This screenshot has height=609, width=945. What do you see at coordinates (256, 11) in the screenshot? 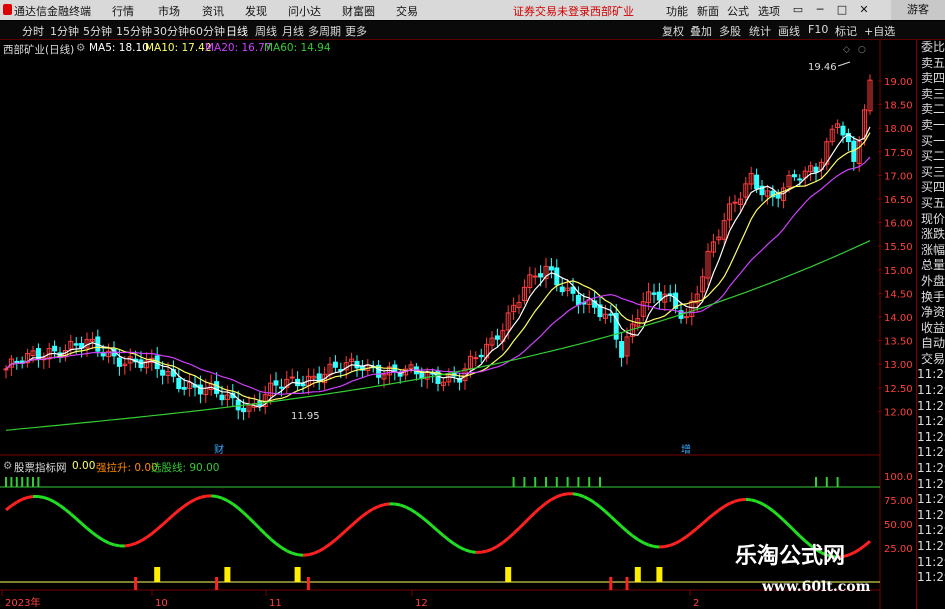
I see `menu-faxian: 发现` at bounding box center [256, 11].